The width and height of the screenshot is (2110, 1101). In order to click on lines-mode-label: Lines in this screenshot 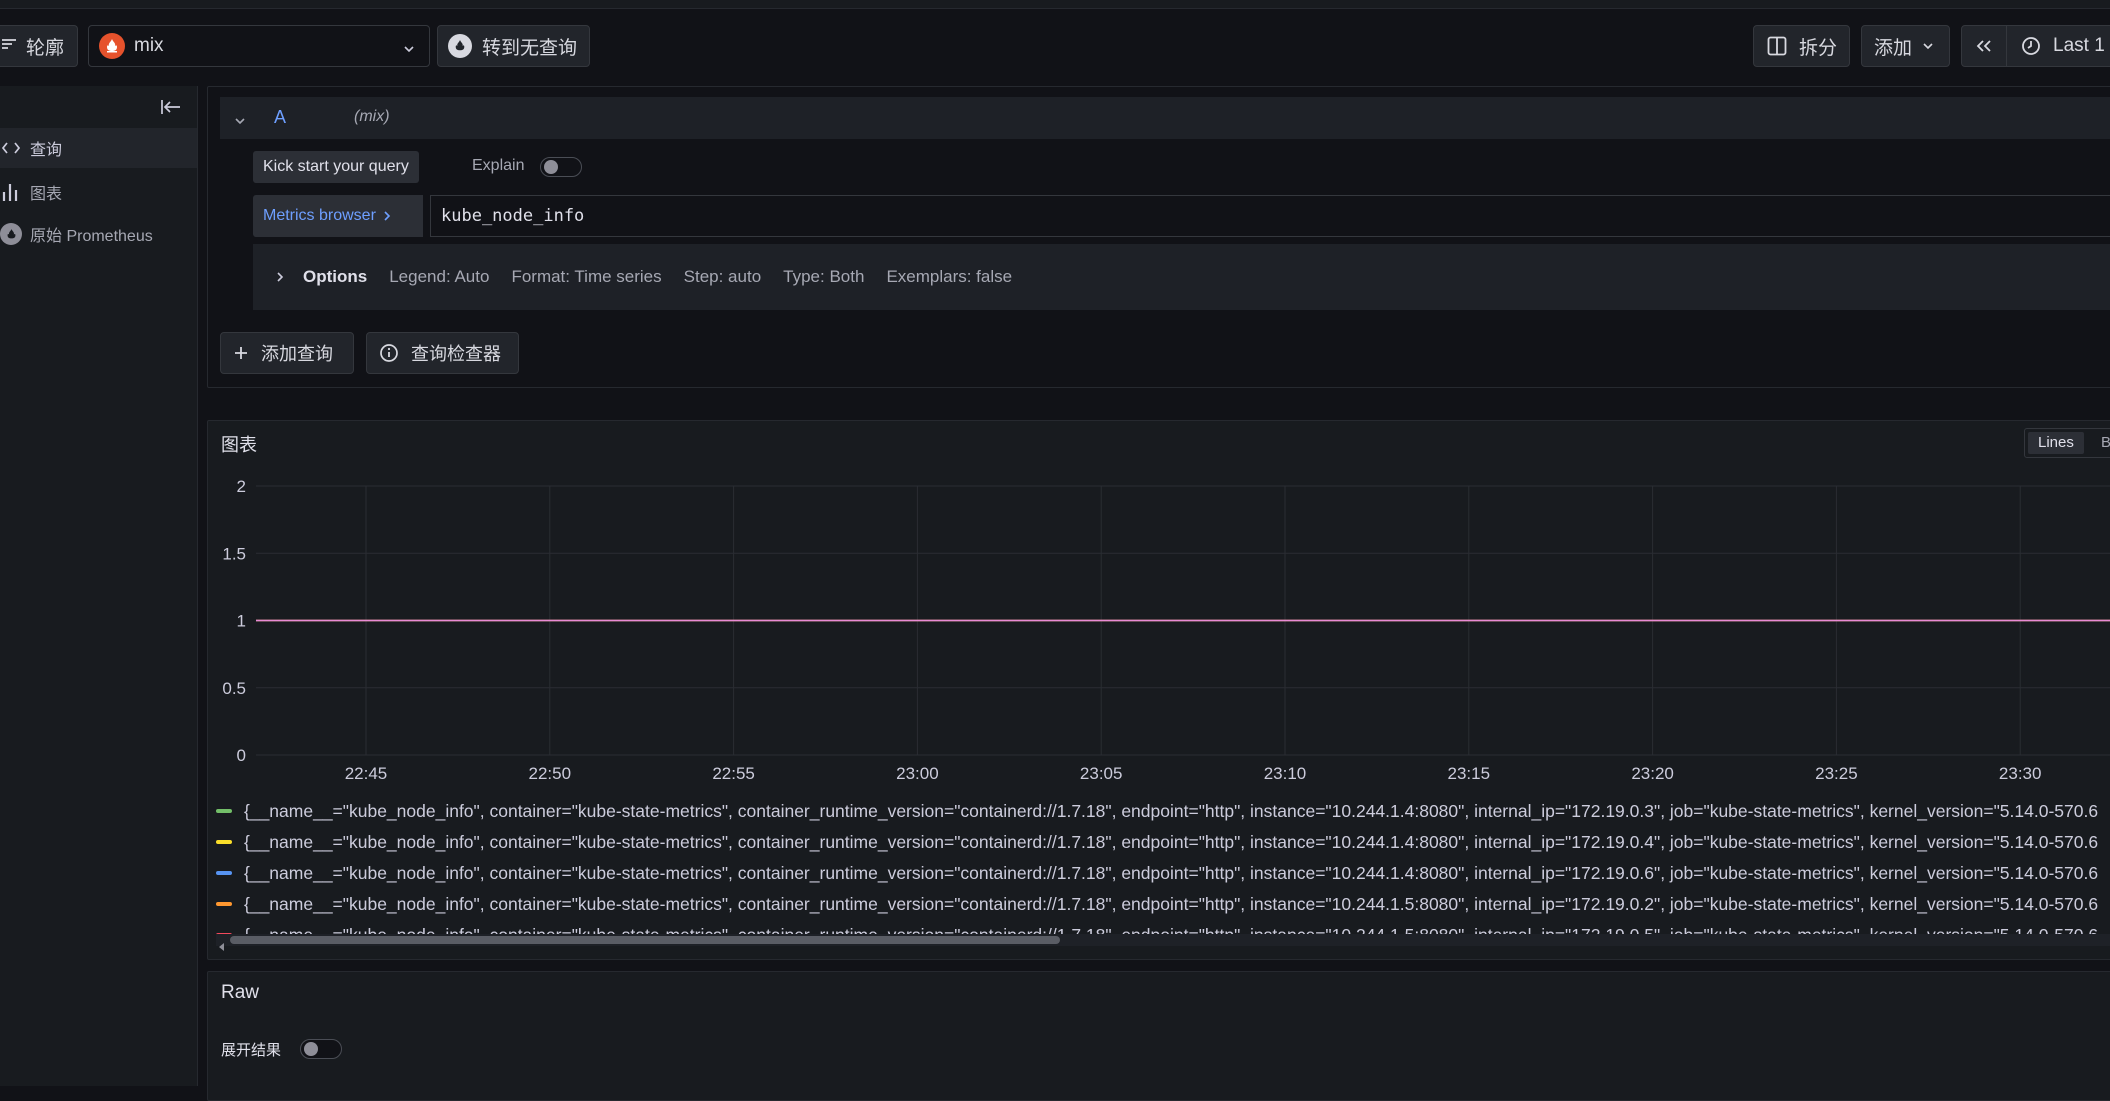, I will do `click(2056, 442)`.